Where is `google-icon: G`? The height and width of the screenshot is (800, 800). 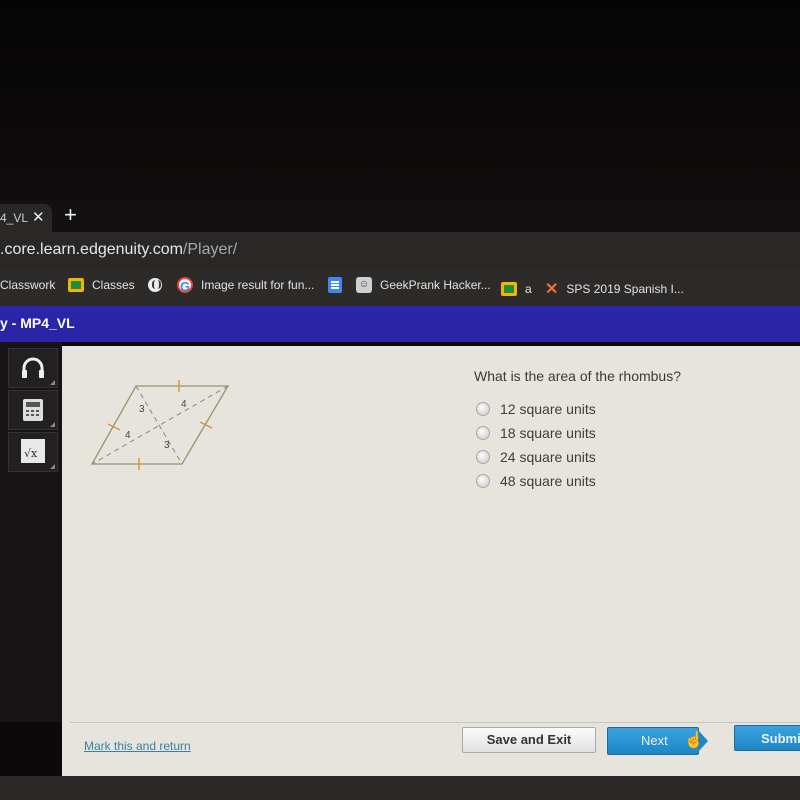 google-icon: G is located at coordinates (185, 285).